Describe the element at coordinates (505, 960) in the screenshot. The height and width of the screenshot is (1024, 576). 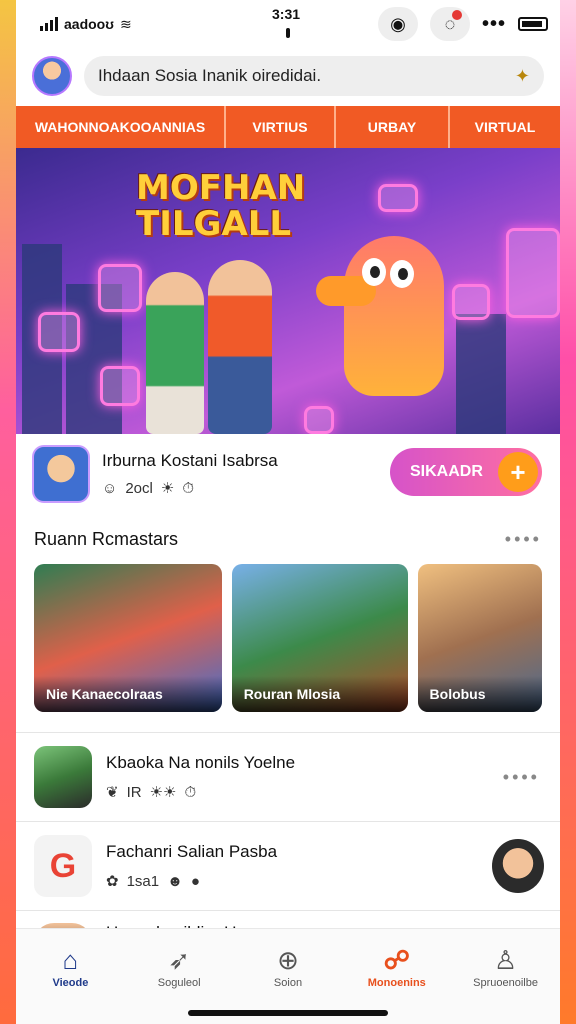
I see `profile-icon: ♙` at that location.